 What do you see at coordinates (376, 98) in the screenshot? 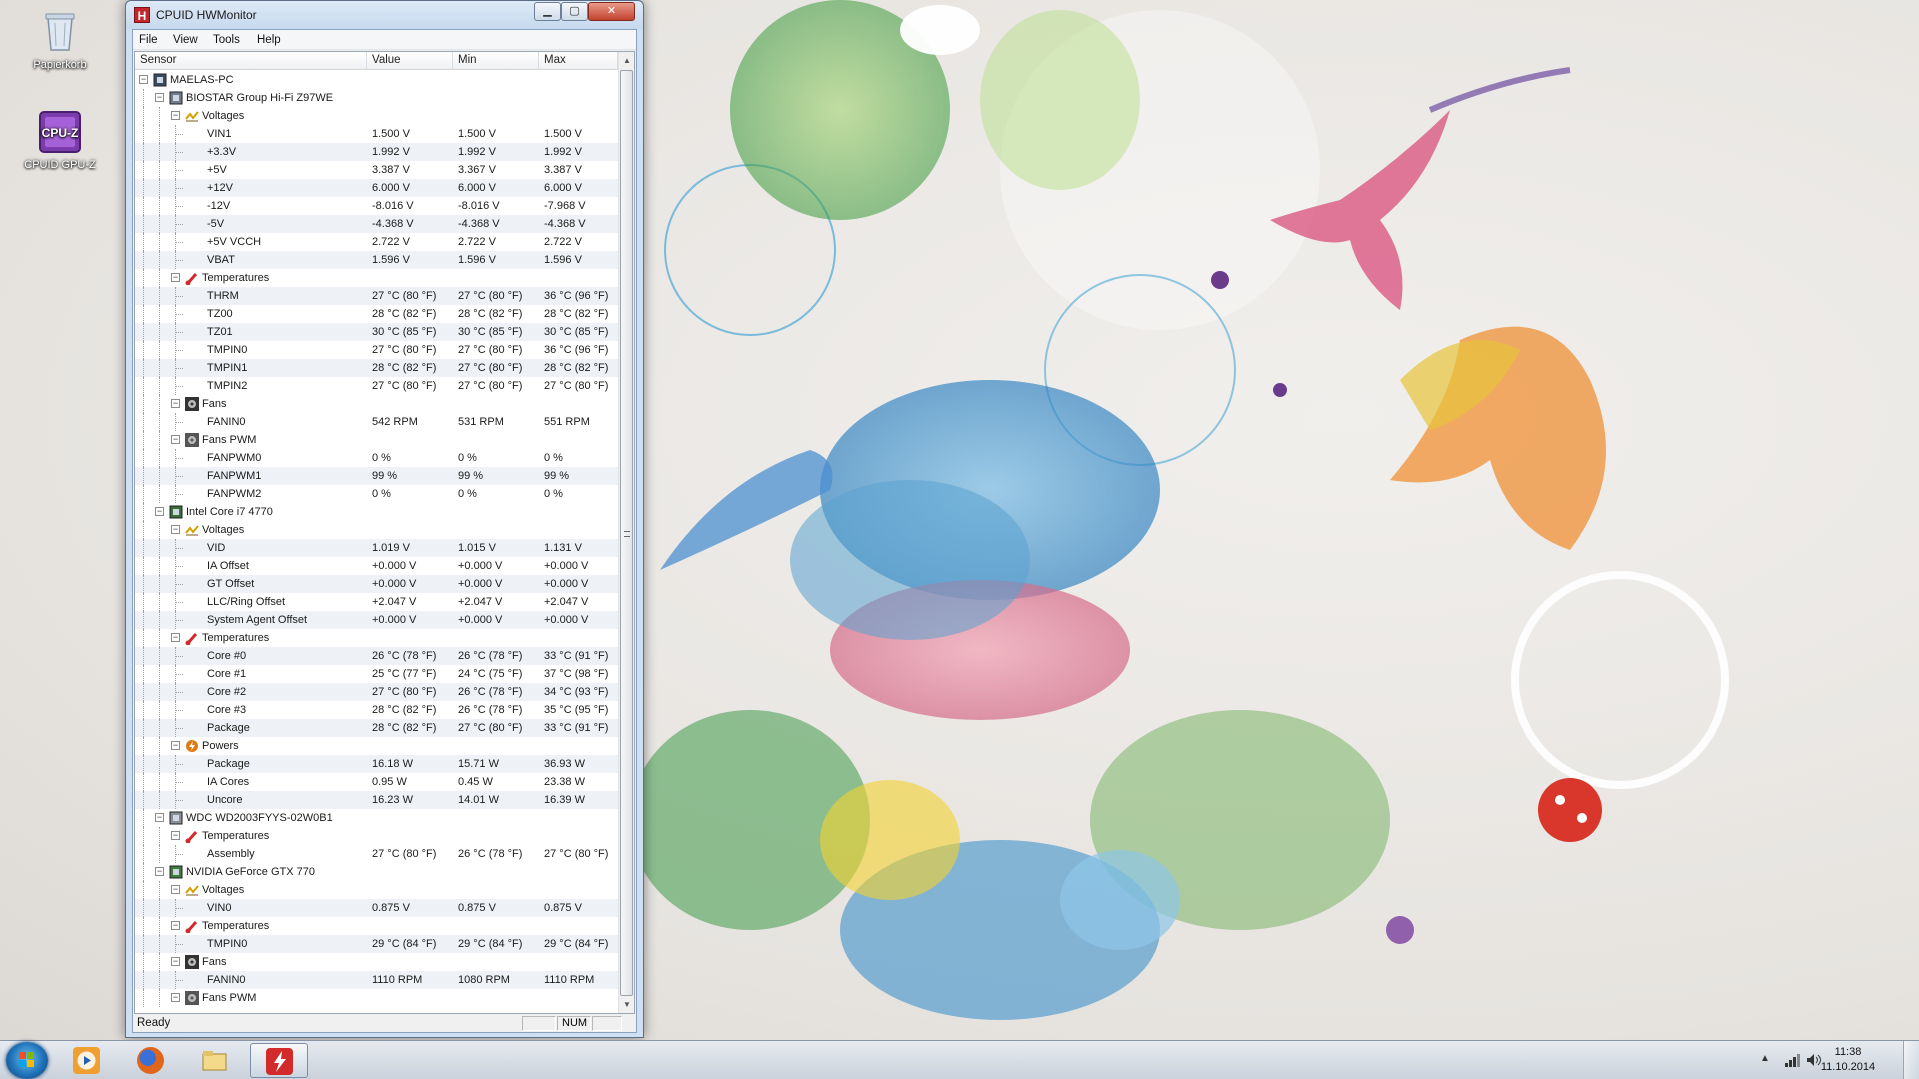
I see `device-row: − BIOSTAR Group Hi-Fi Z97WE` at bounding box center [376, 98].